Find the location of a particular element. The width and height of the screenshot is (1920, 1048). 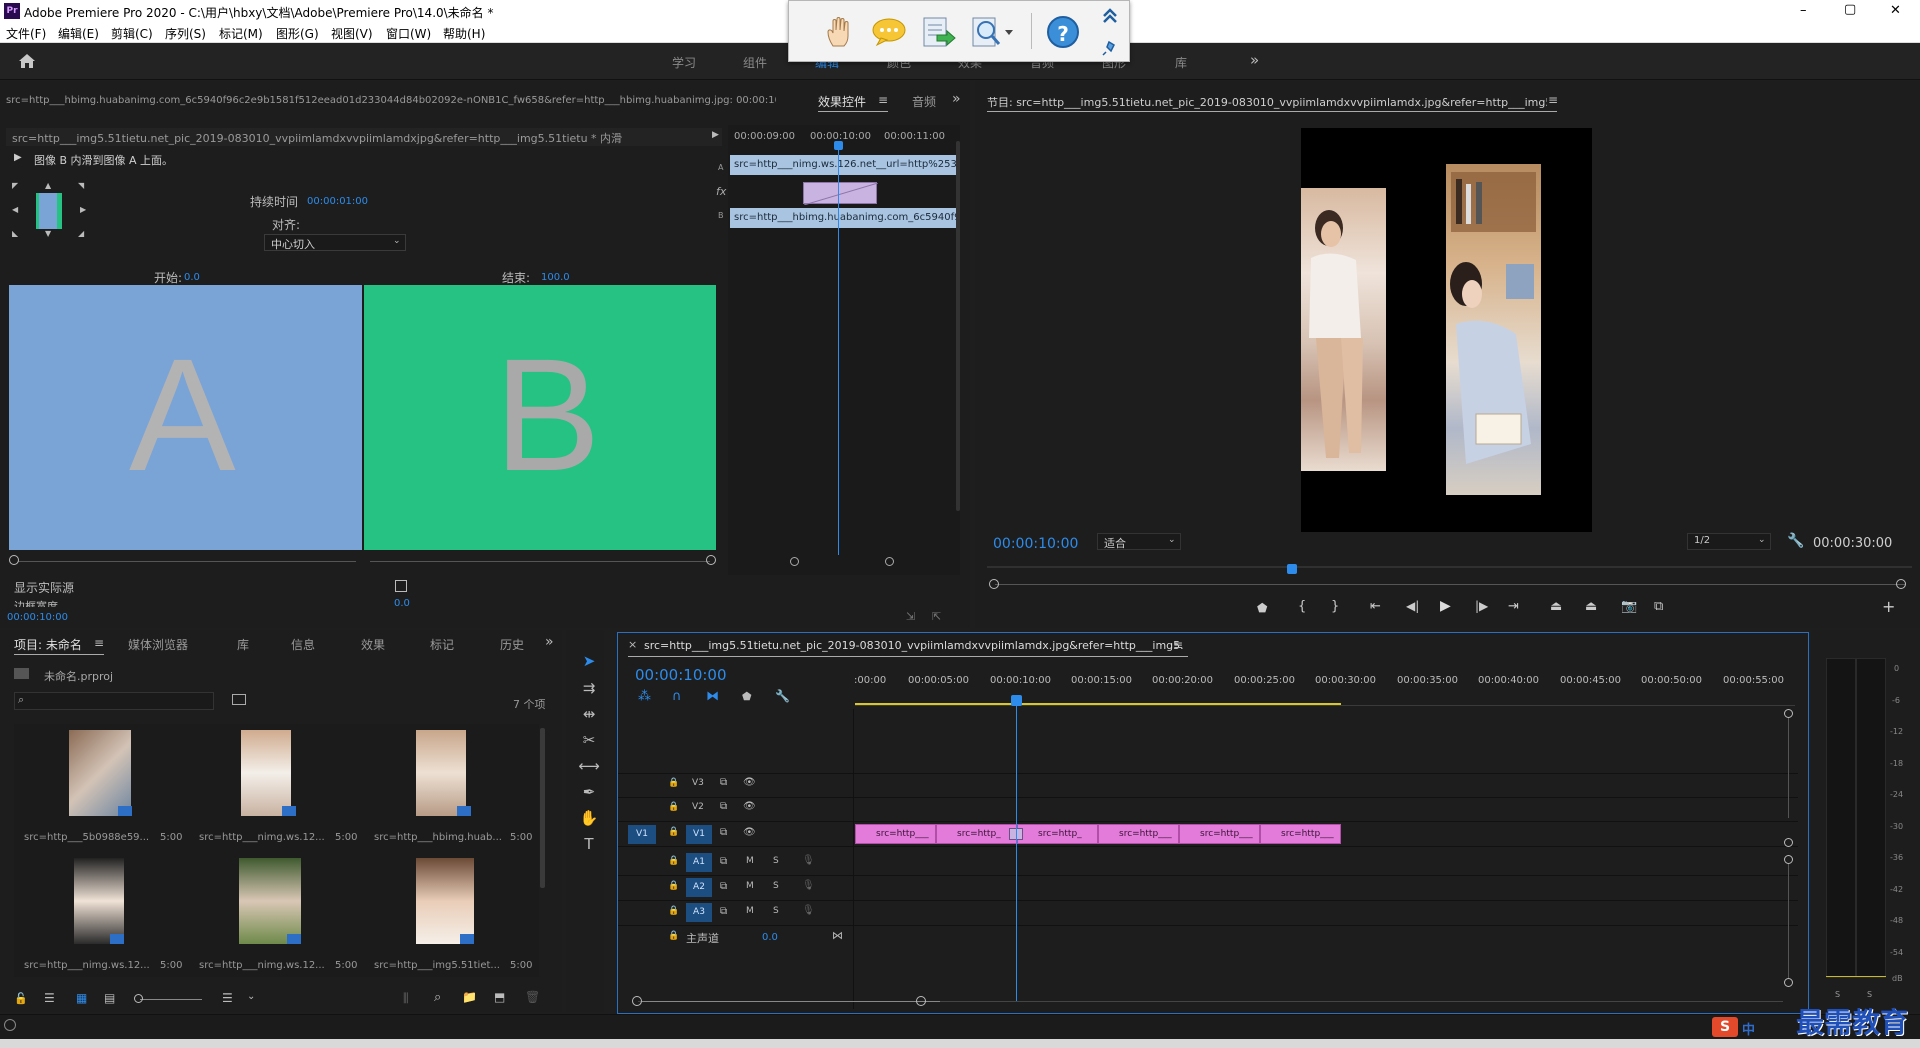

timeline-settings-icon: 🔧 is located at coordinates (782, 696).